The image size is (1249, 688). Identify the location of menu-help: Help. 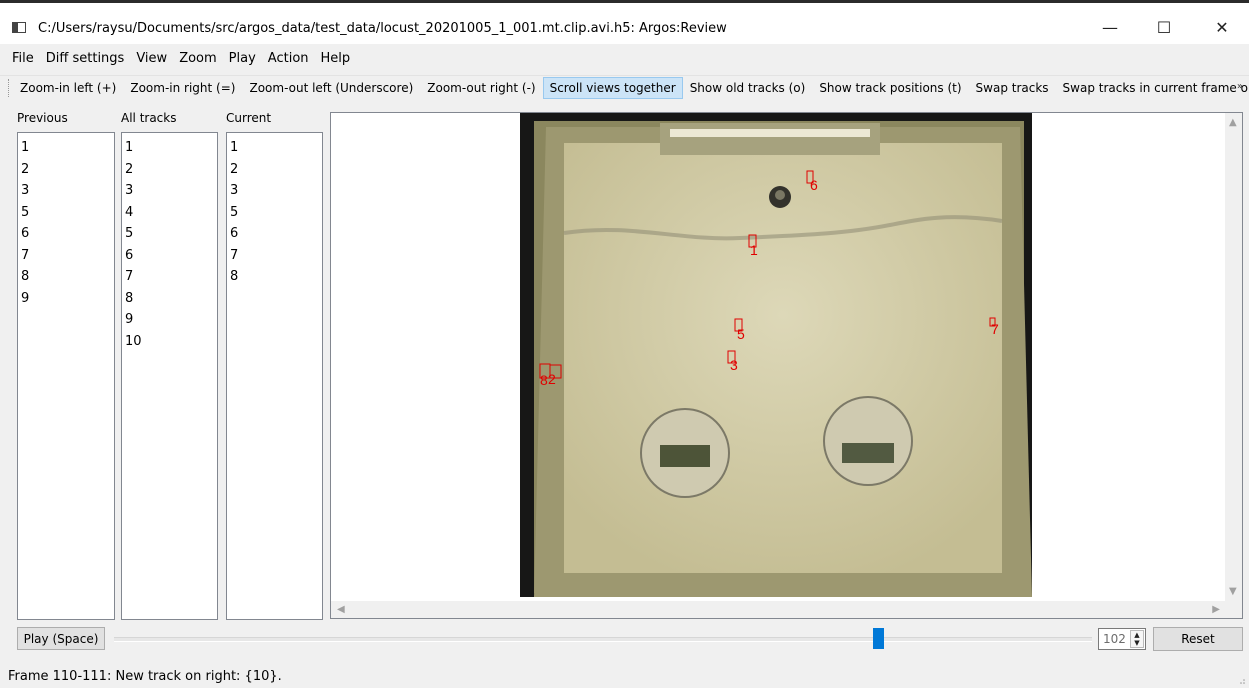
(336, 58).